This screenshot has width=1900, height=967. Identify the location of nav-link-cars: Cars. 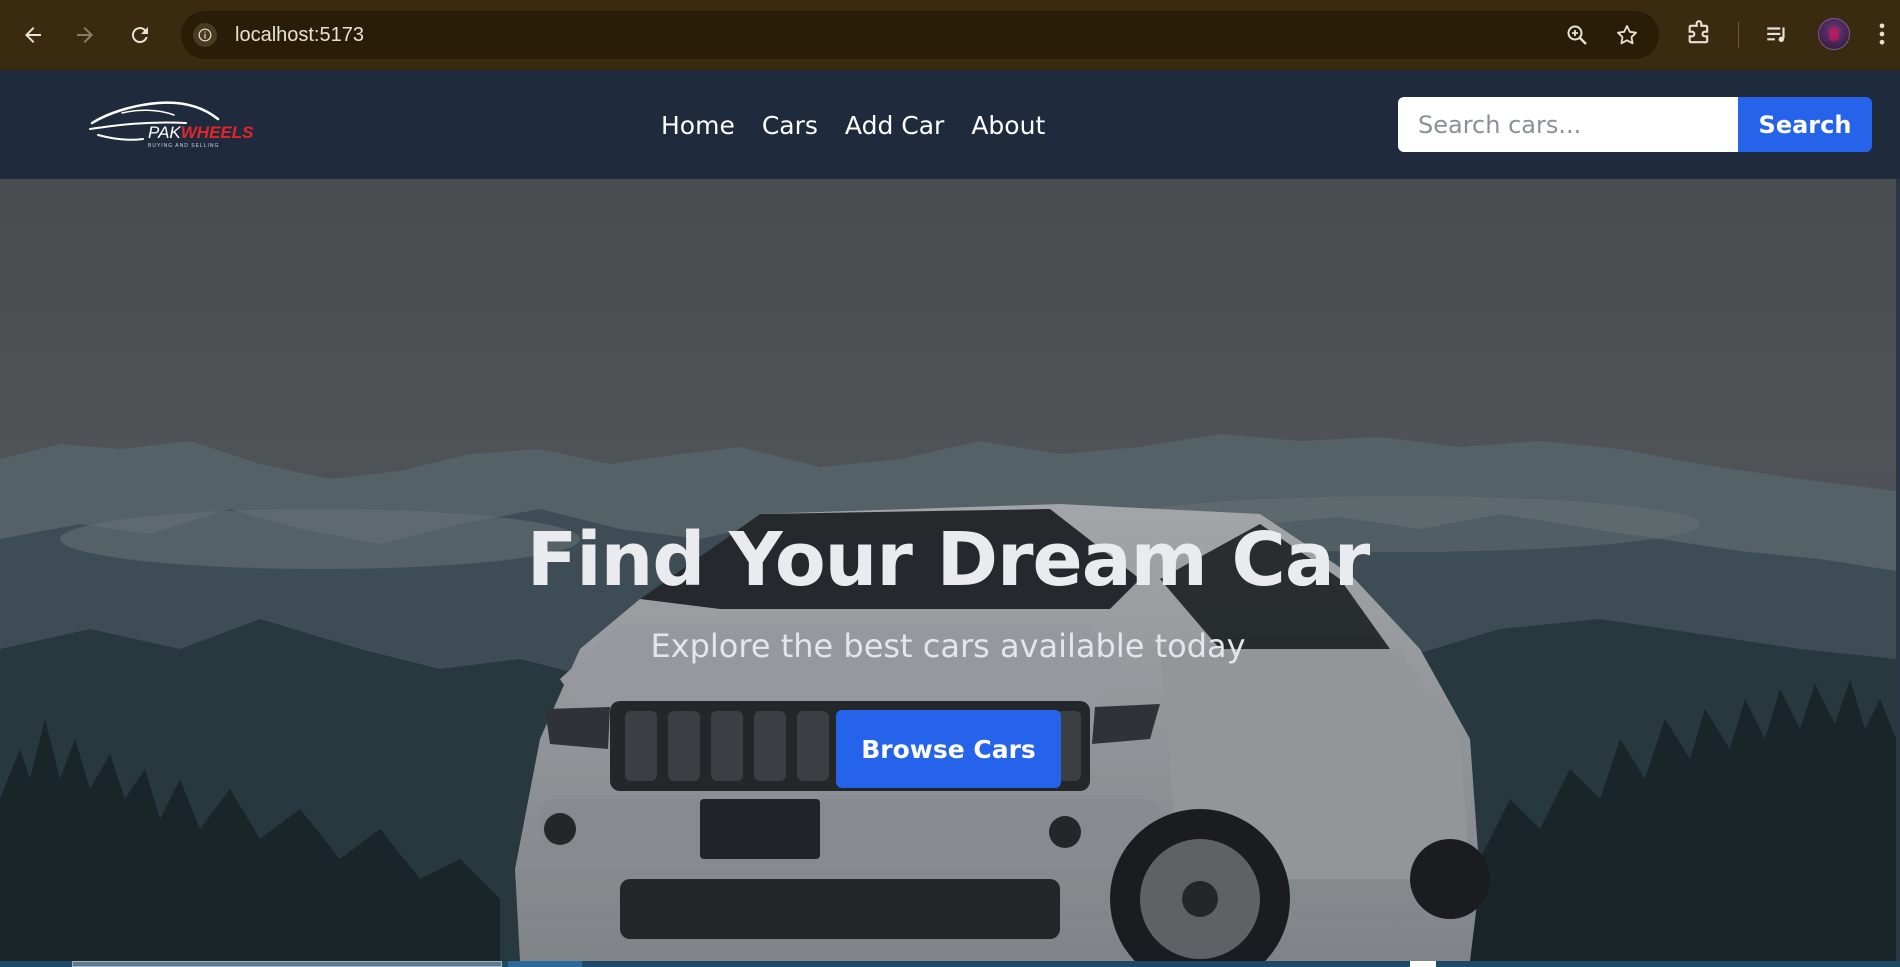
(790, 126).